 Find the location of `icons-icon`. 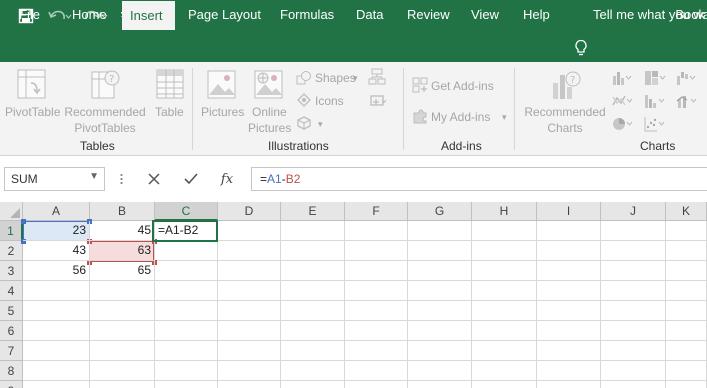

icons-icon is located at coordinates (304, 101).